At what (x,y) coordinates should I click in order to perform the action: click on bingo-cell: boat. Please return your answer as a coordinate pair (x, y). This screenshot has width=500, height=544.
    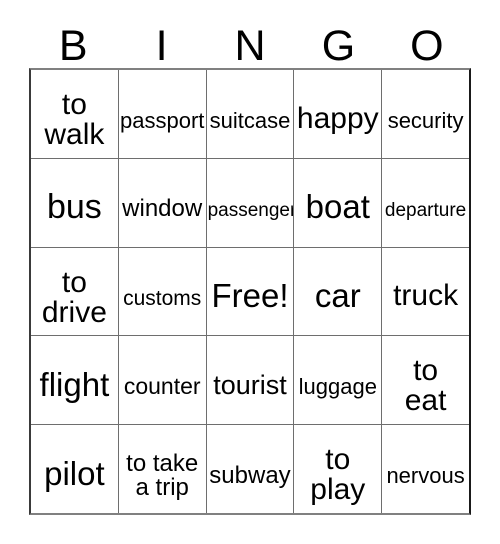
    Looking at the image, I should click on (338, 202).